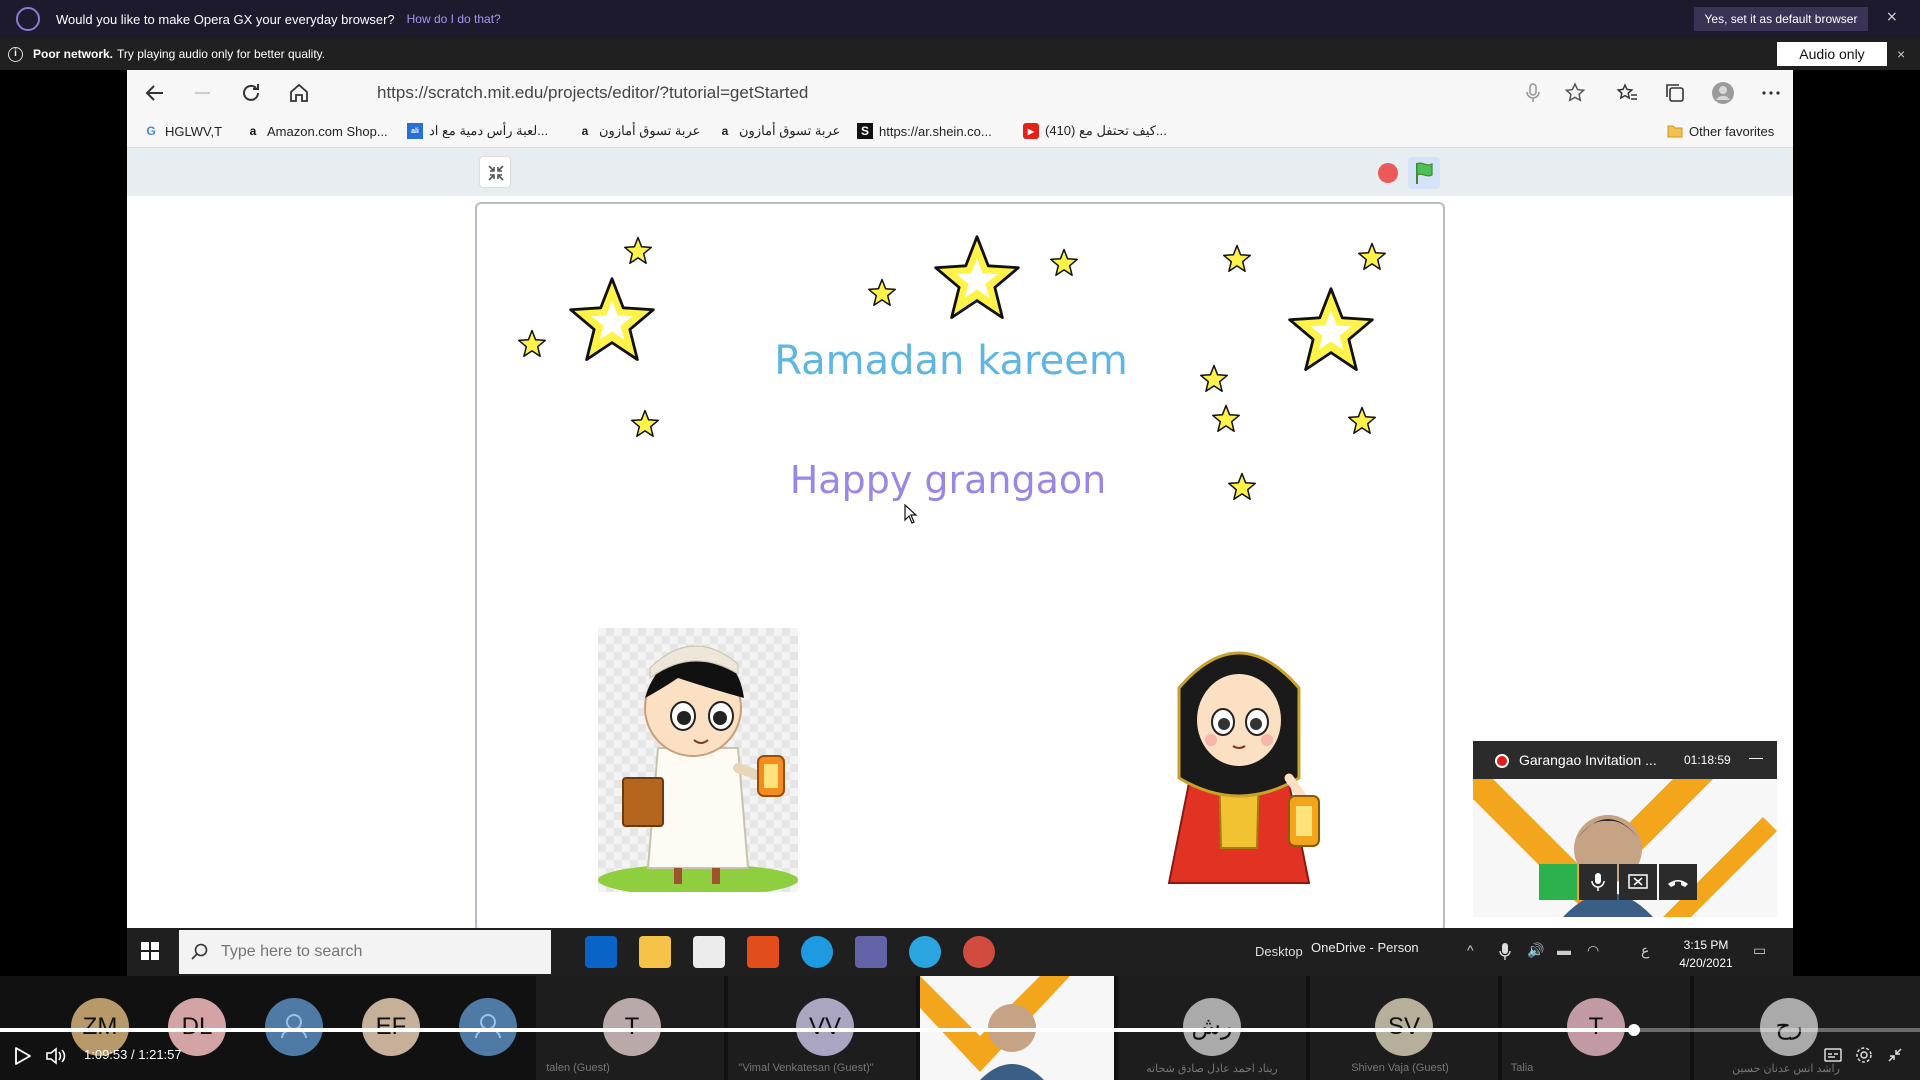 Image resolution: width=1920 pixels, height=1080 pixels. Describe the element at coordinates (1212, 1069) in the screenshot. I see `participant-name: ريناد احمد عادل صادق شحاته` at that location.